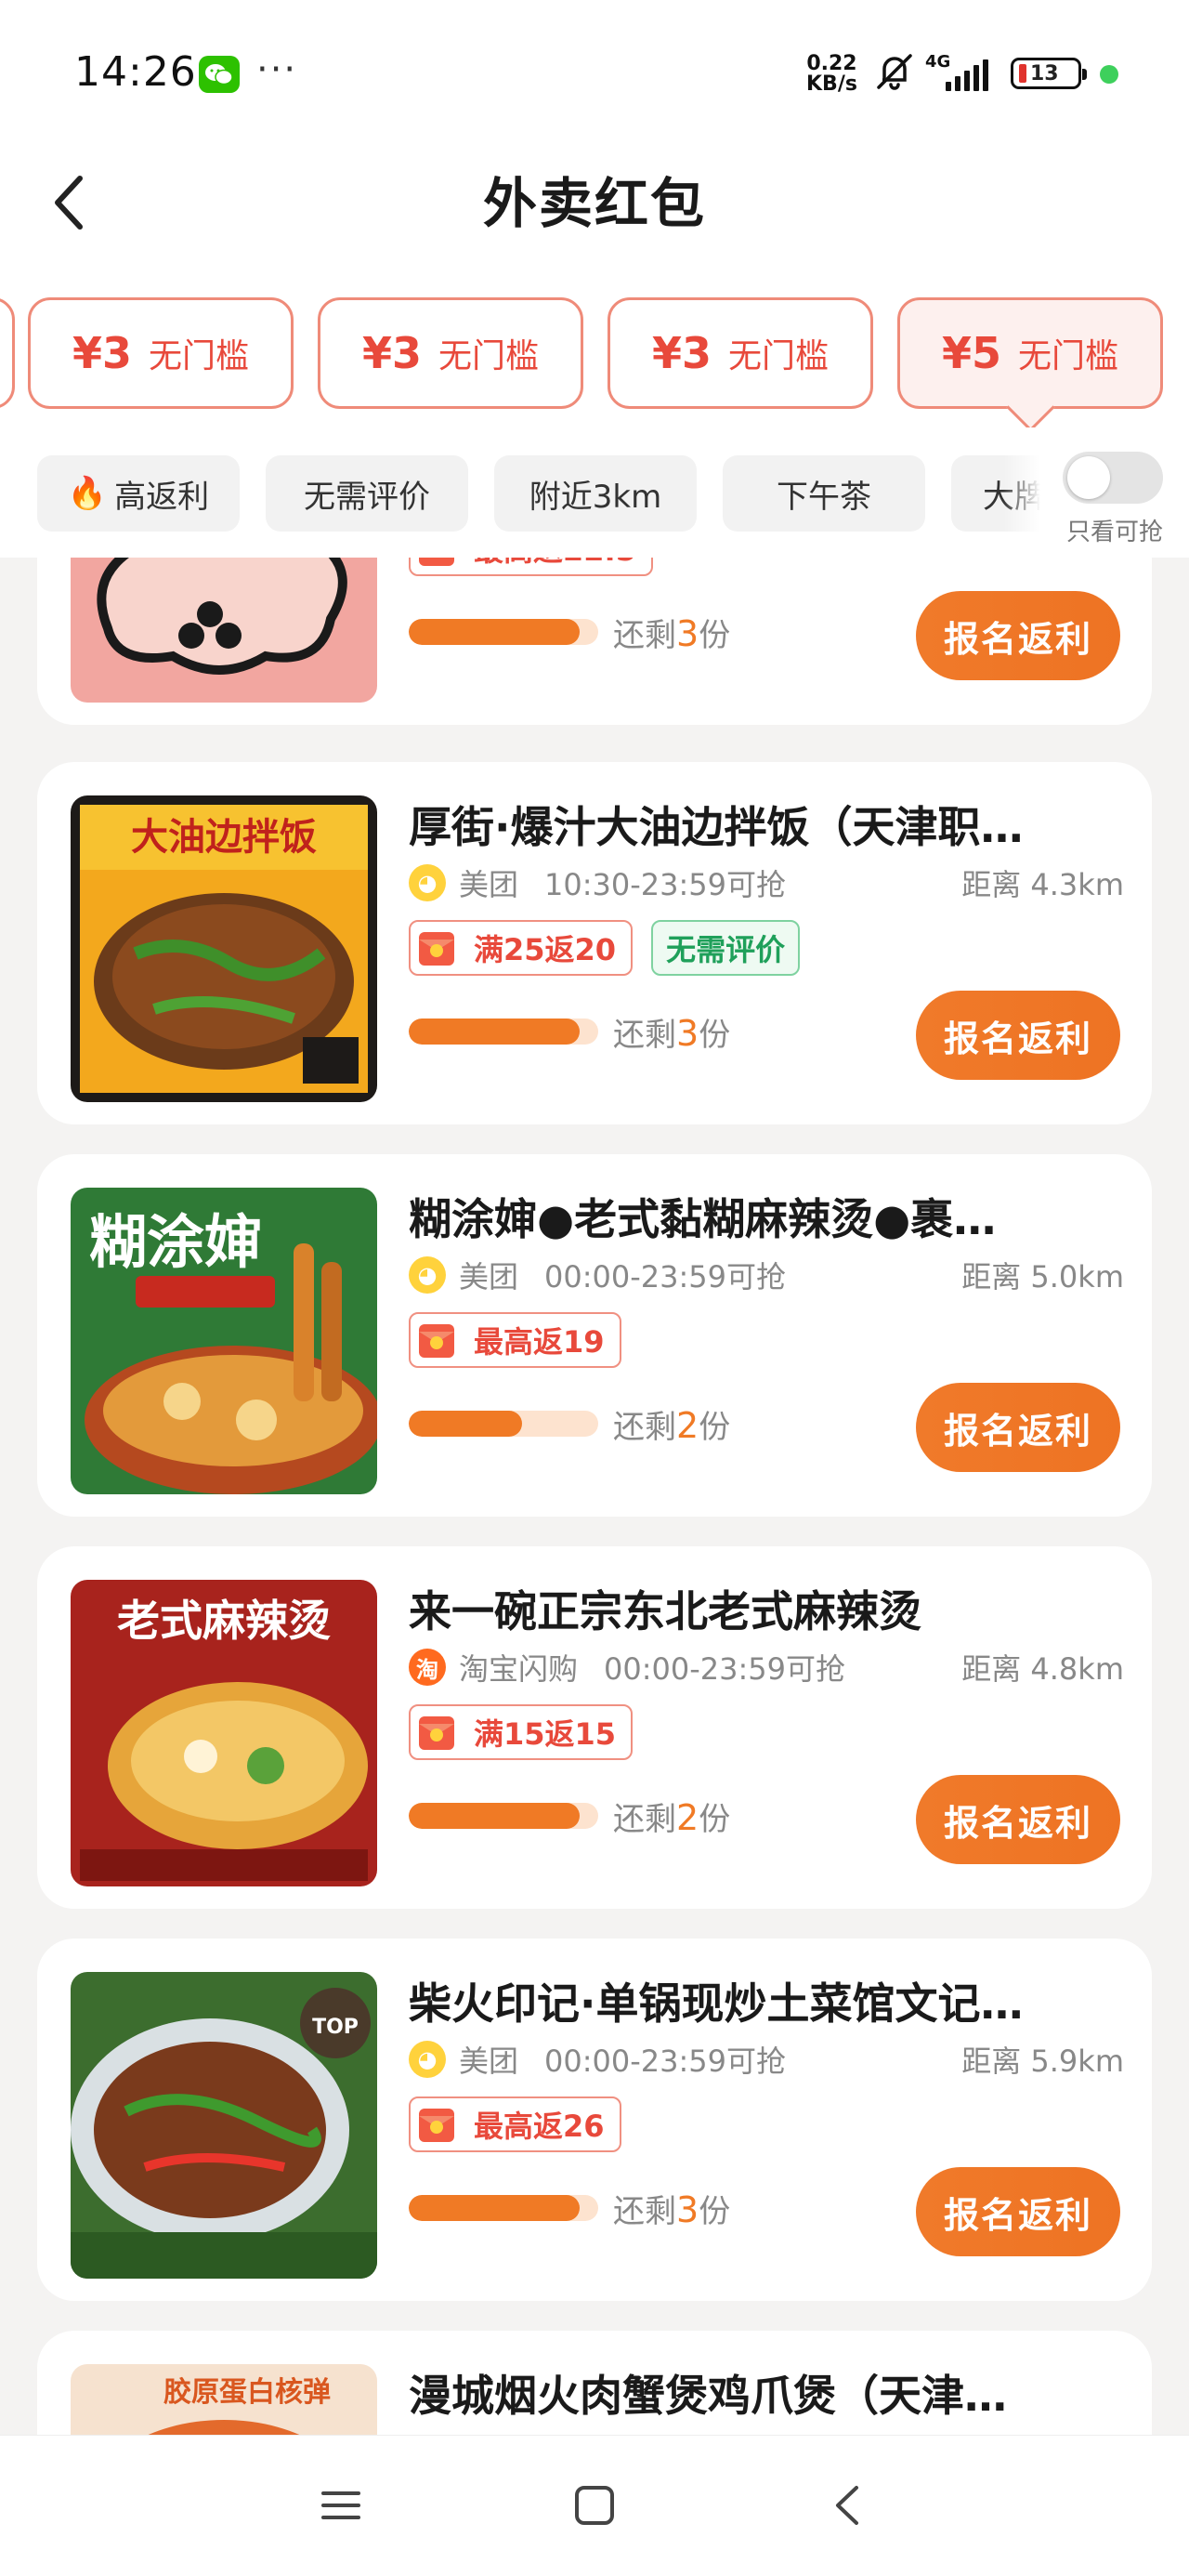  Describe the element at coordinates (1109, 74) in the screenshot. I see `privacy-indicator-dot` at that location.